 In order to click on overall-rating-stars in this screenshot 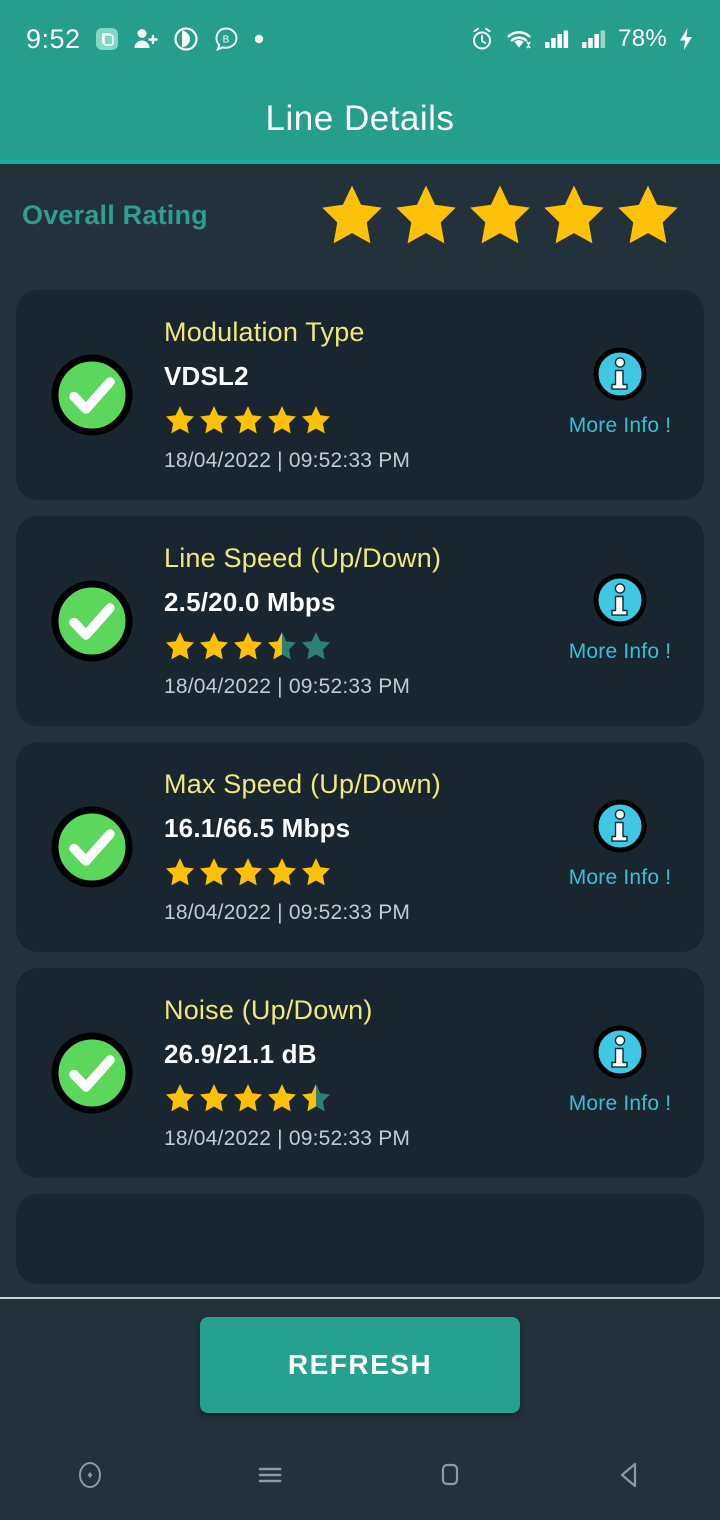, I will do `click(500, 215)`.